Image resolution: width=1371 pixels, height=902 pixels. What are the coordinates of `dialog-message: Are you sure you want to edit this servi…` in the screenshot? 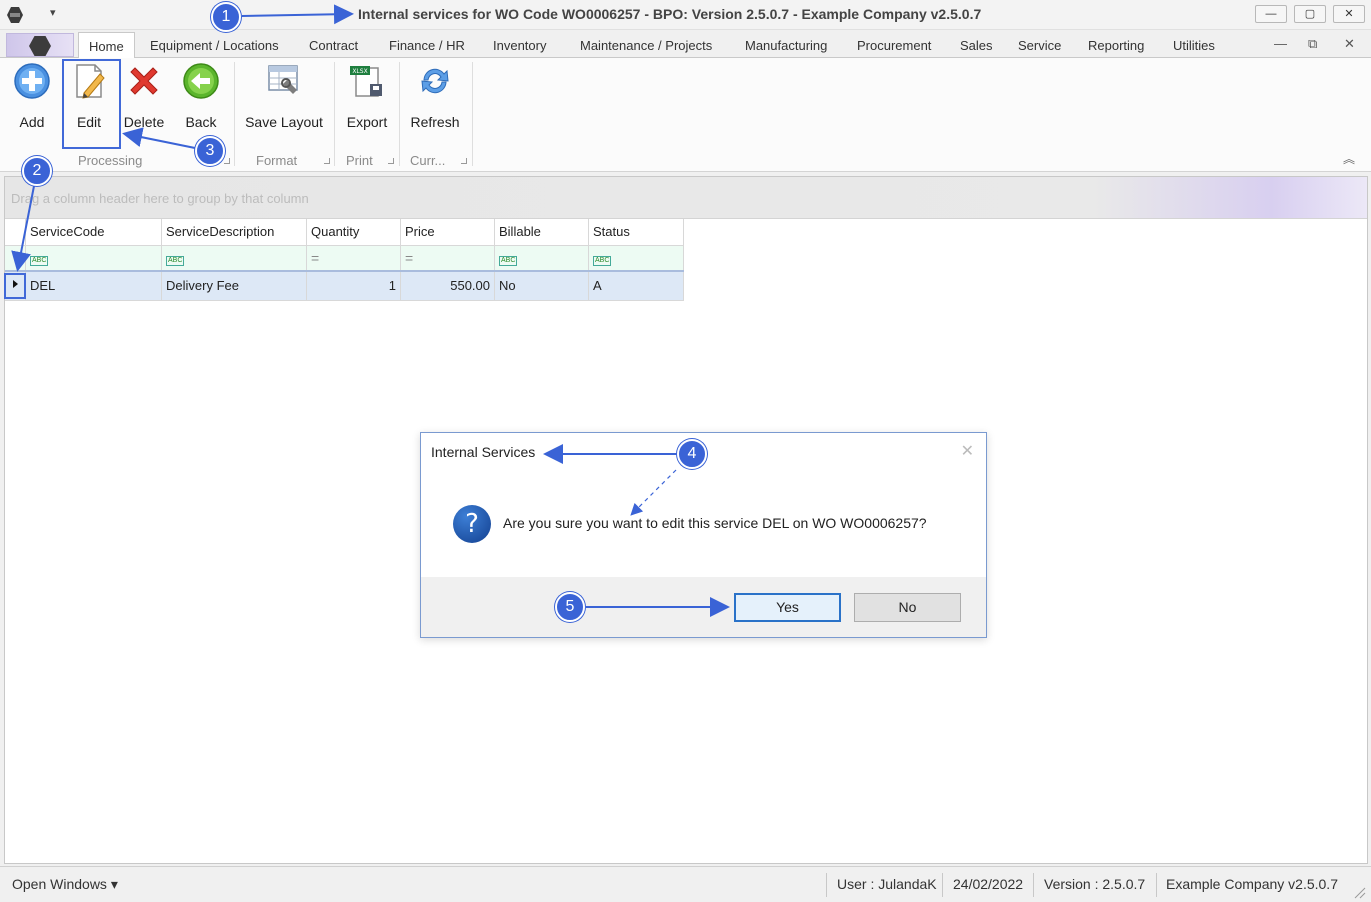 It's located at (715, 523).